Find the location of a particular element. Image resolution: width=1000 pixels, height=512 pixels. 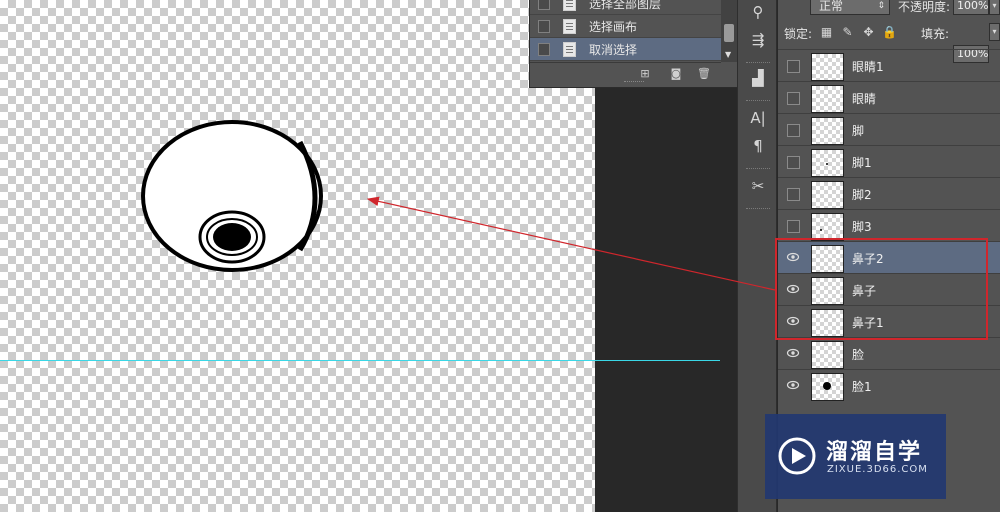

snapshot-camera-icon: ◙ is located at coordinates (676, 74).